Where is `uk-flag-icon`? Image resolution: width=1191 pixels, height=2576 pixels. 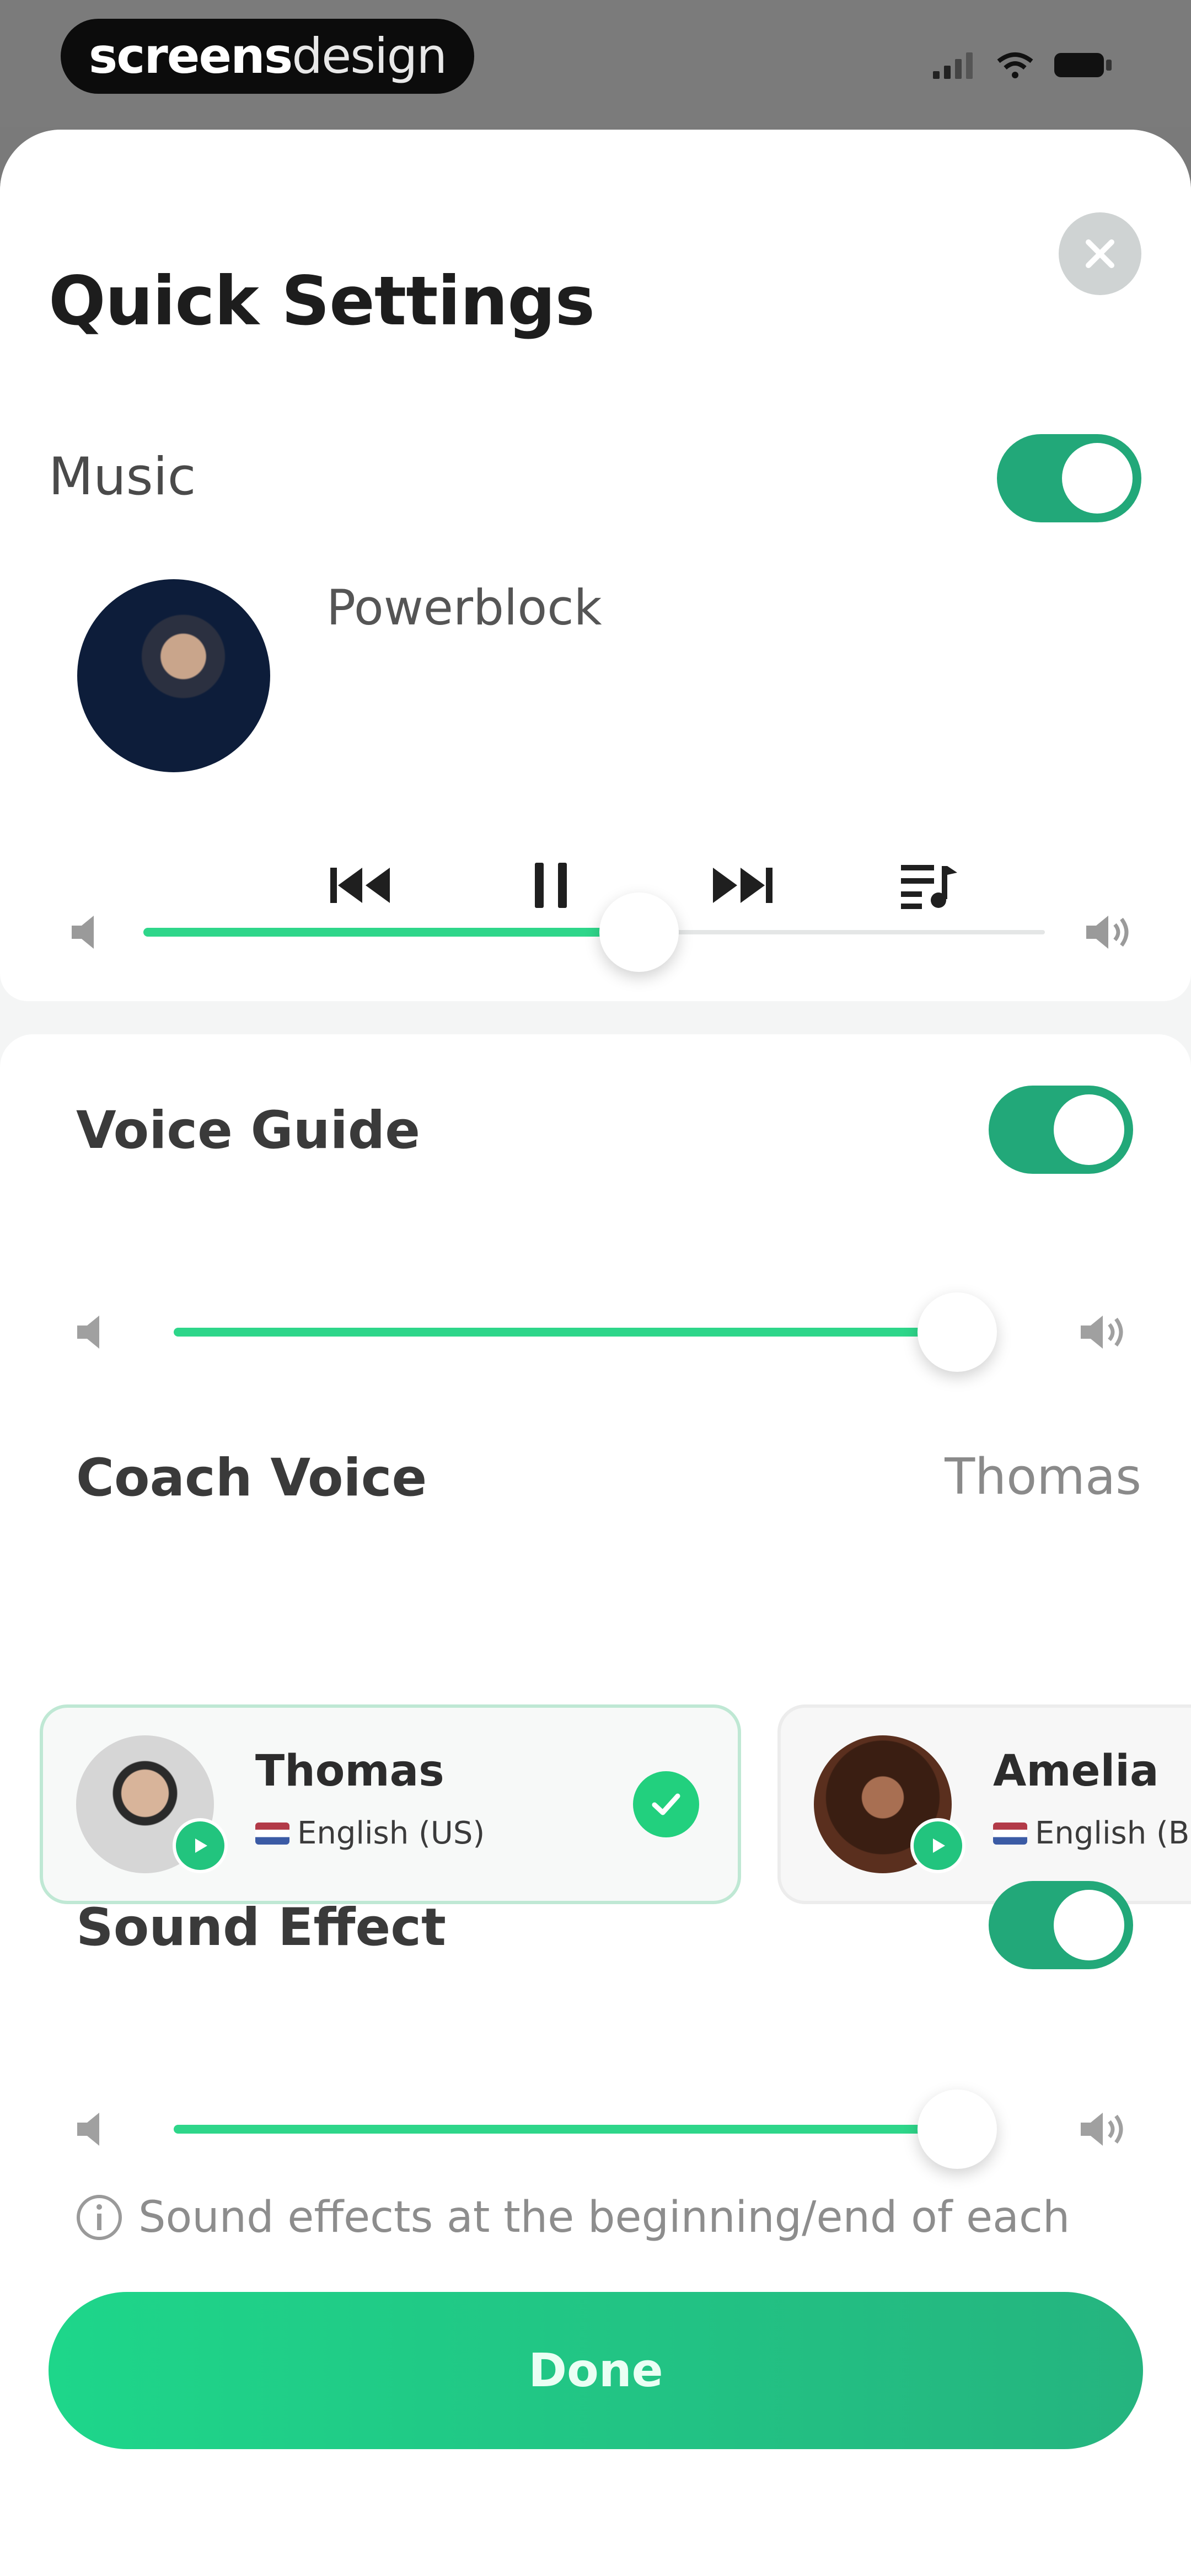
uk-flag-icon is located at coordinates (1010, 1833).